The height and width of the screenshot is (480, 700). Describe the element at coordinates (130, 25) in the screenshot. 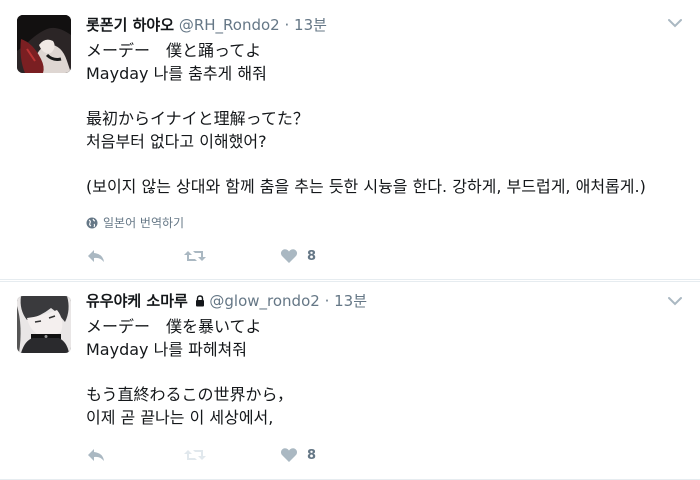

I see `display-name: 롯폰기 하야오` at that location.